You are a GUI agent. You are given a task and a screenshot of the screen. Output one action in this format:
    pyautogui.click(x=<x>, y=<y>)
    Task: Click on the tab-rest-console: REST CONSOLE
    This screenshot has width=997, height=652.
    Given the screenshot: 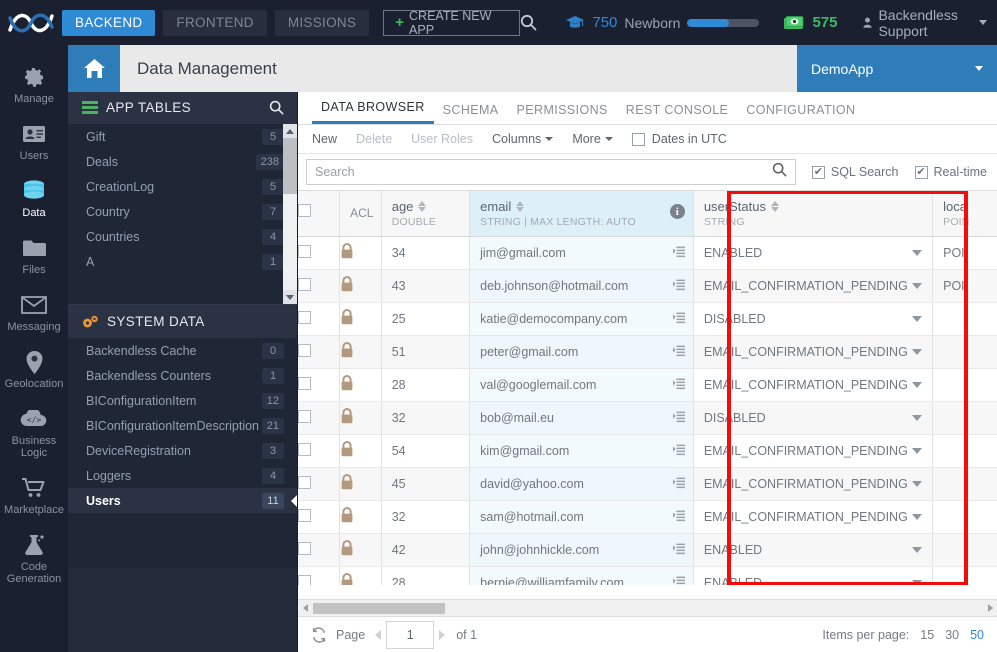 What is the action you would take?
    pyautogui.click(x=677, y=113)
    